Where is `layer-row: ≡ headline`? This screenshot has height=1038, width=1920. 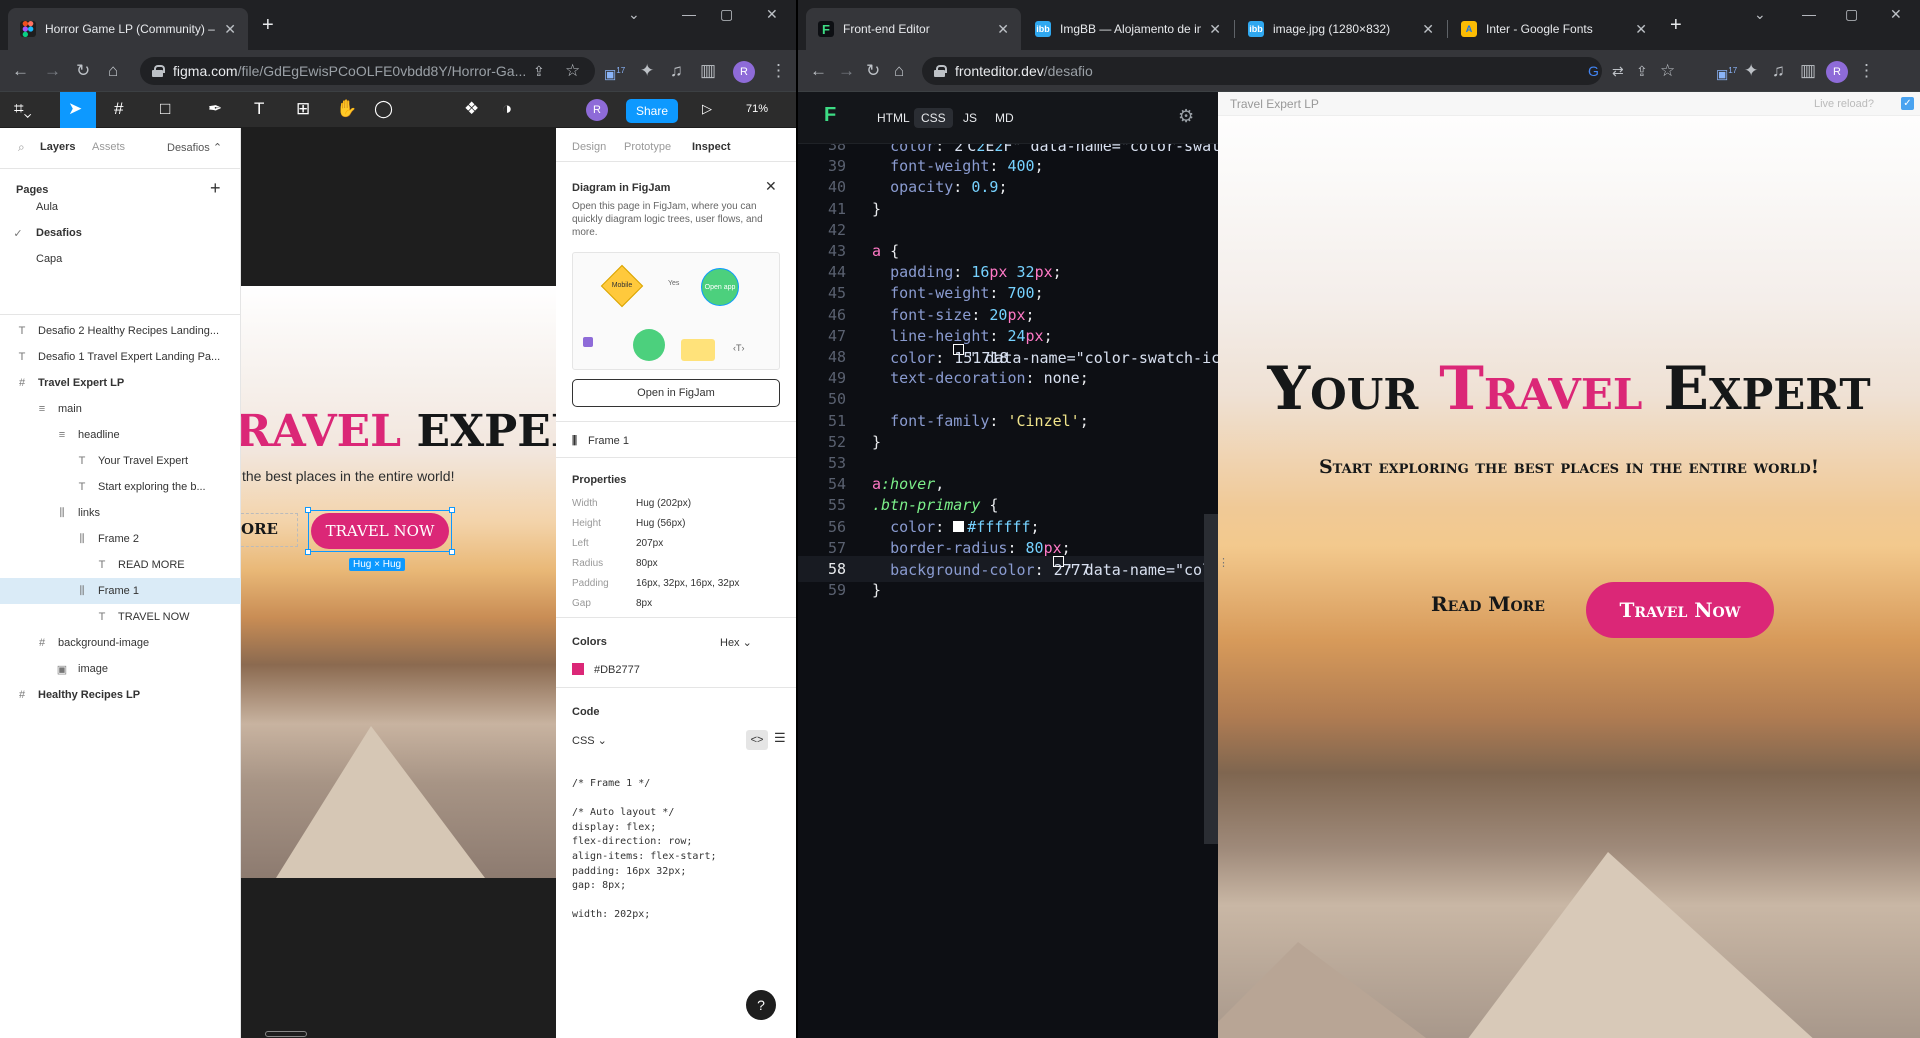
layer-row: ≡ headline is located at coordinates (120, 435).